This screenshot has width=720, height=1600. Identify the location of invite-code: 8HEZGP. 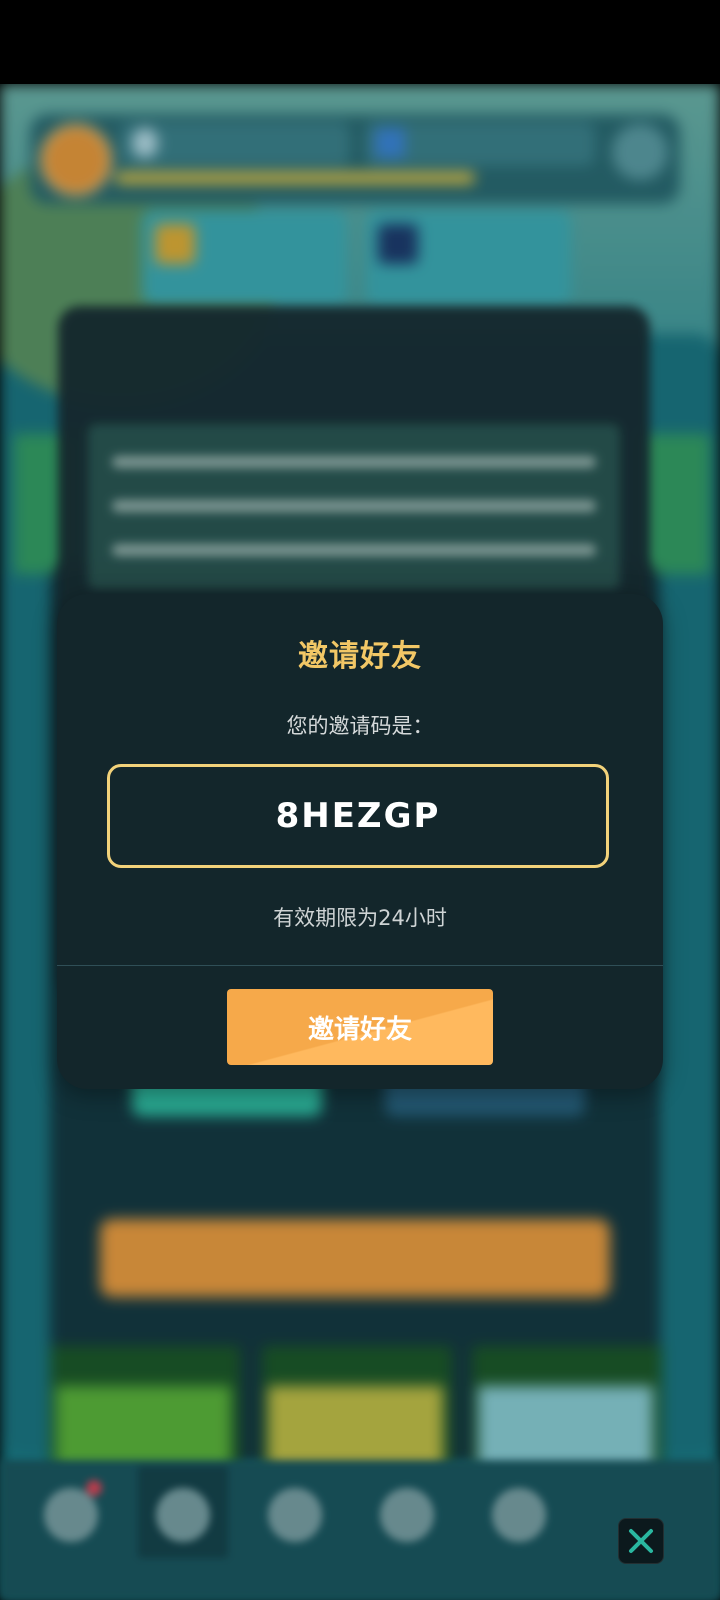
(358, 816).